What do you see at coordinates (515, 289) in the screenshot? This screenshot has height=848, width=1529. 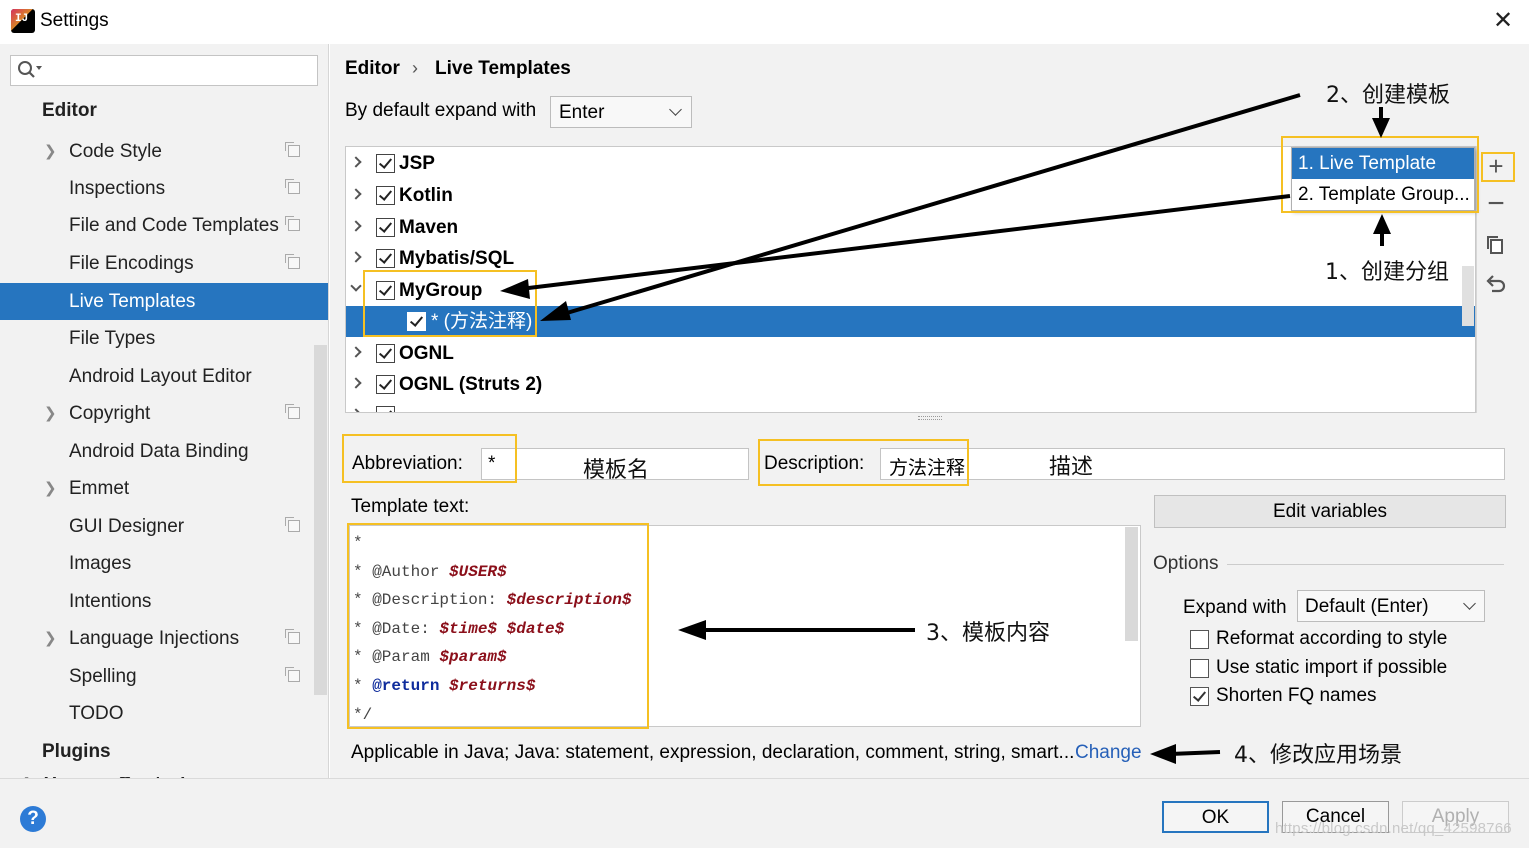 I see `arrowhead-group` at bounding box center [515, 289].